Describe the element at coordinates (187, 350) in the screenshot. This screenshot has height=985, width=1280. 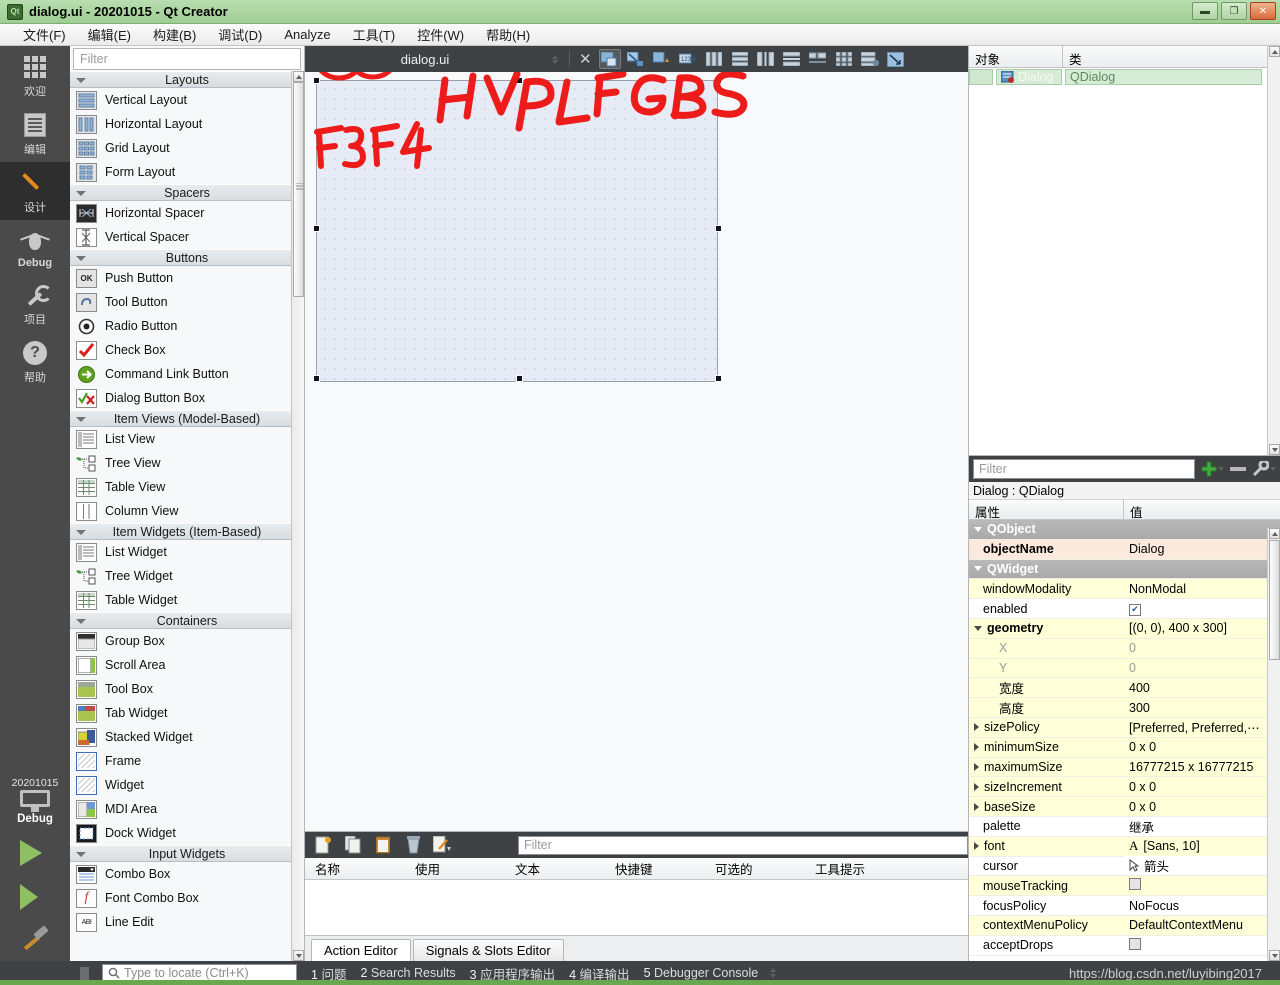
I see `widget-item-check-box: Check Box` at that location.